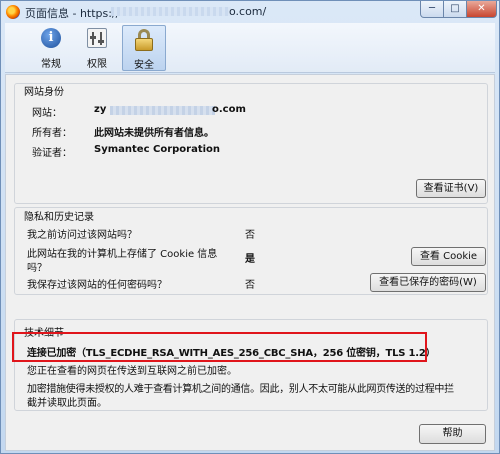  What do you see at coordinates (52, 133) in the screenshot?
I see `owner-label: 所有者：` at bounding box center [52, 133].